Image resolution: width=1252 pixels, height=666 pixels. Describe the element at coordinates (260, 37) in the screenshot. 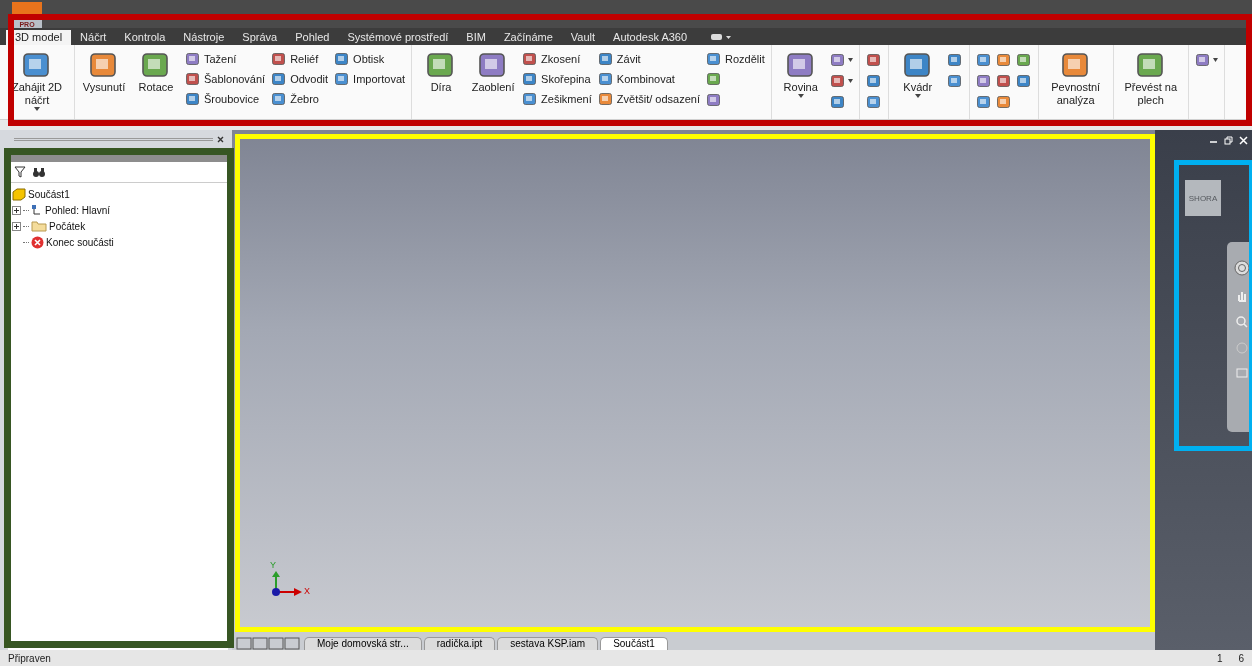

I see `ribbon-tab: Správa` at that location.